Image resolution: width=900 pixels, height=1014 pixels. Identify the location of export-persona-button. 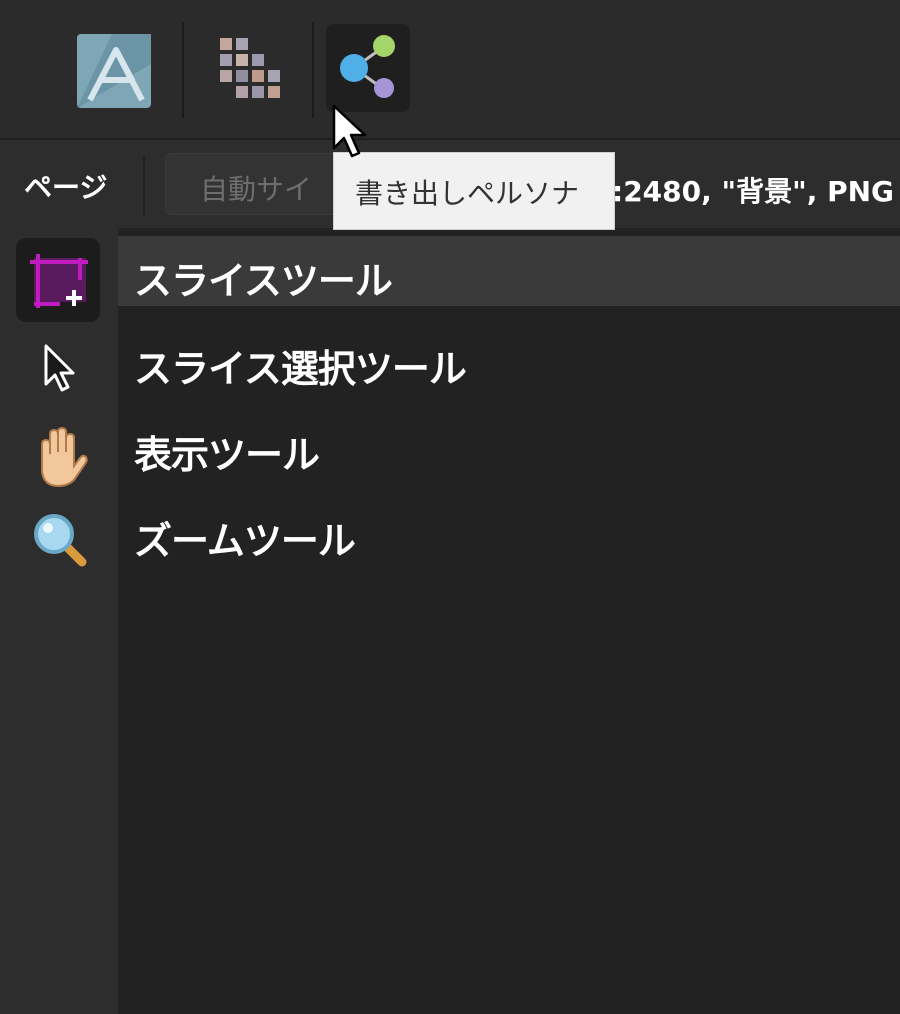
(368, 68).